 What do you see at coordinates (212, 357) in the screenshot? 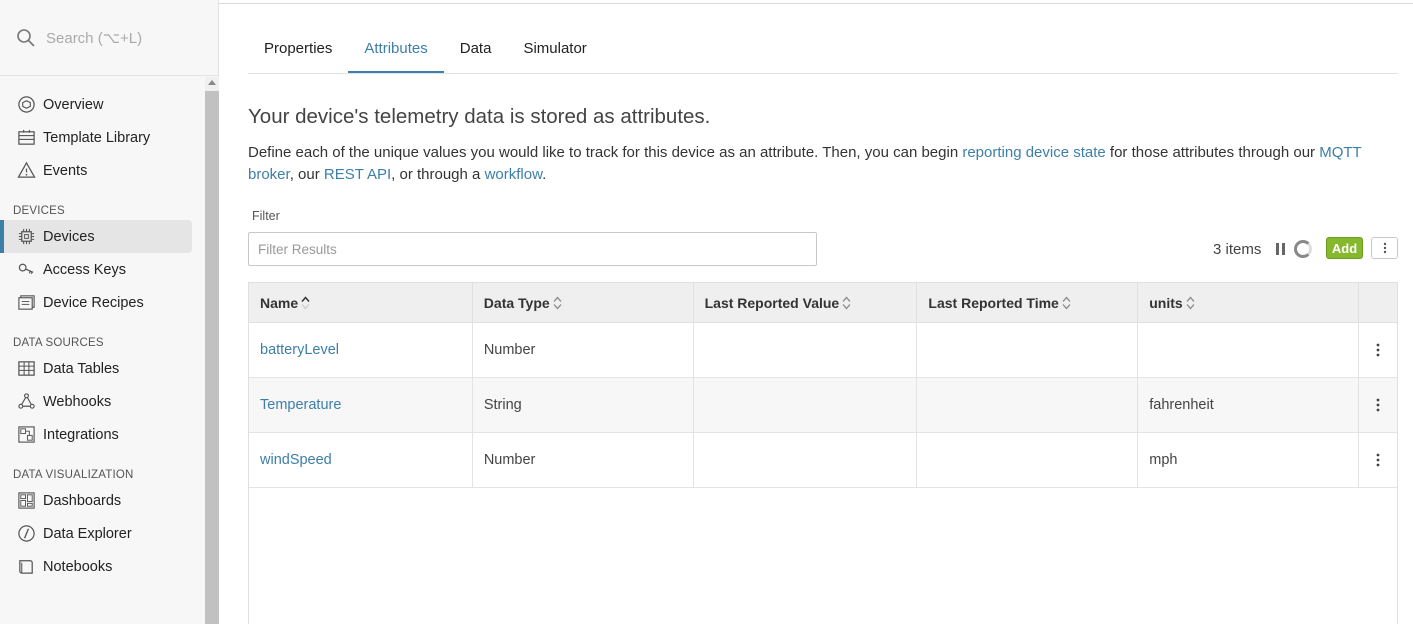
I see `scrollbar-thumb` at bounding box center [212, 357].